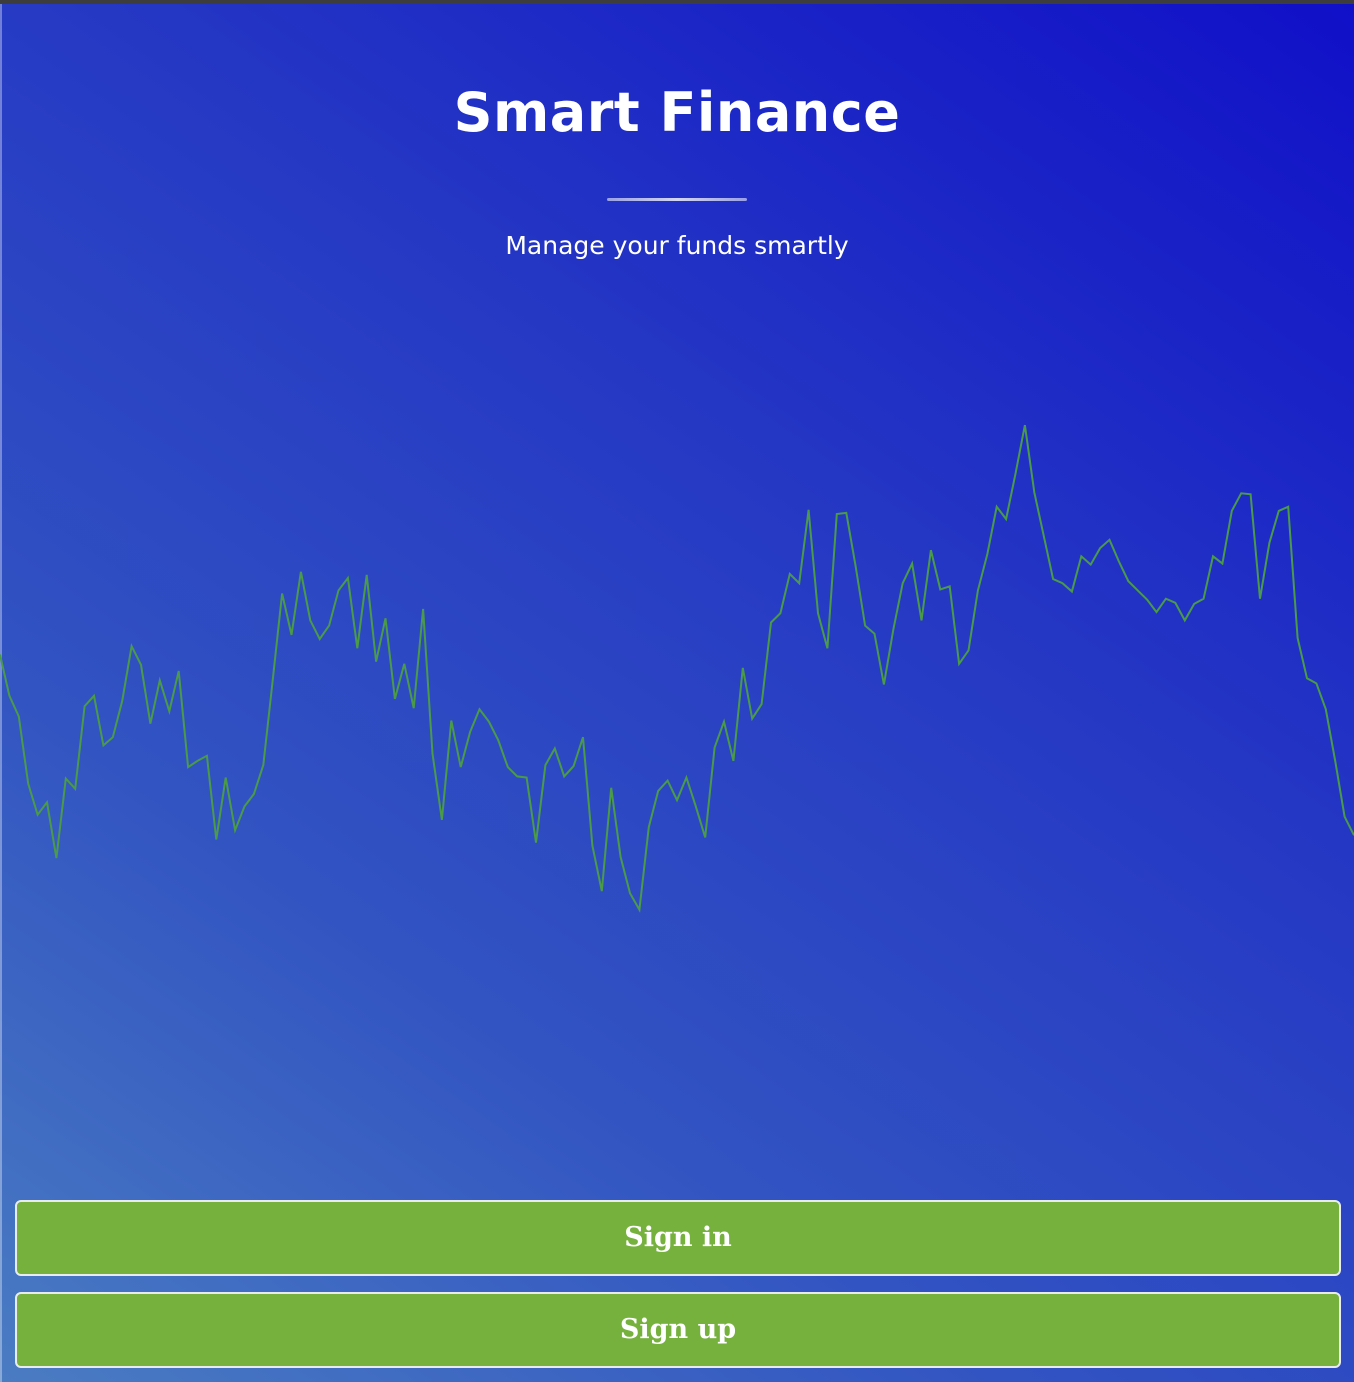  Describe the element at coordinates (677, 112) in the screenshot. I see `app-title: Smart Finance` at that location.